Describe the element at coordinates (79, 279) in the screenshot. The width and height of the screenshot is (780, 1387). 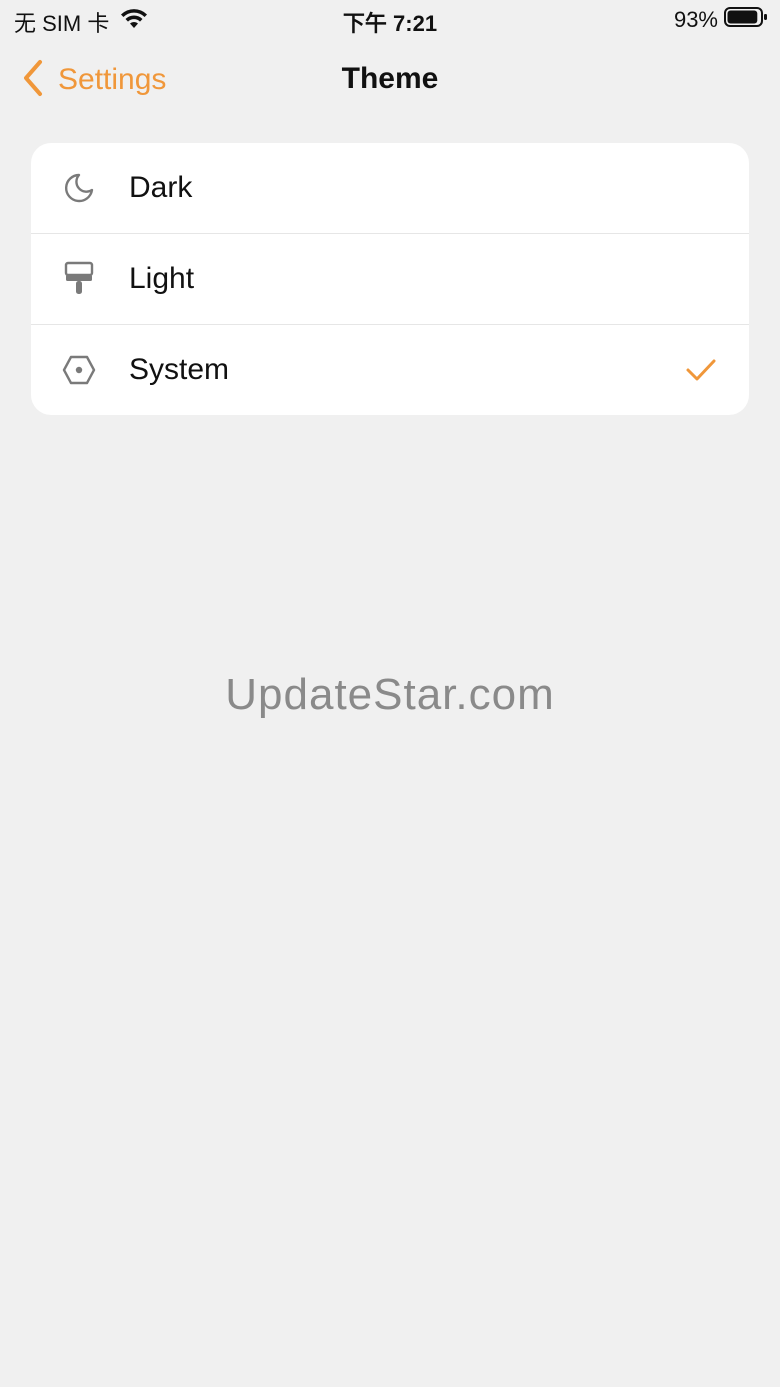
I see `paint-roller-icon` at that location.